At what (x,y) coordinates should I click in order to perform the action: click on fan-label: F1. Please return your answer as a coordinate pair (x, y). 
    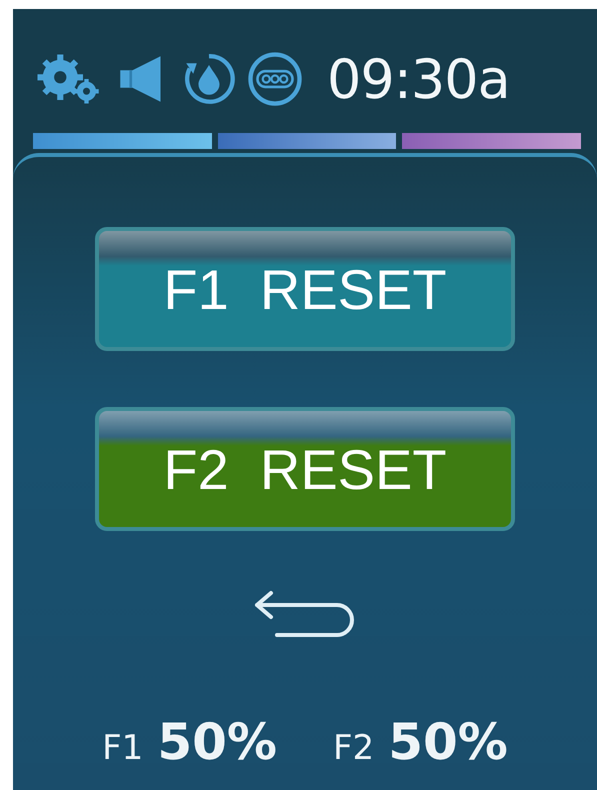
    Looking at the image, I should click on (123, 748).